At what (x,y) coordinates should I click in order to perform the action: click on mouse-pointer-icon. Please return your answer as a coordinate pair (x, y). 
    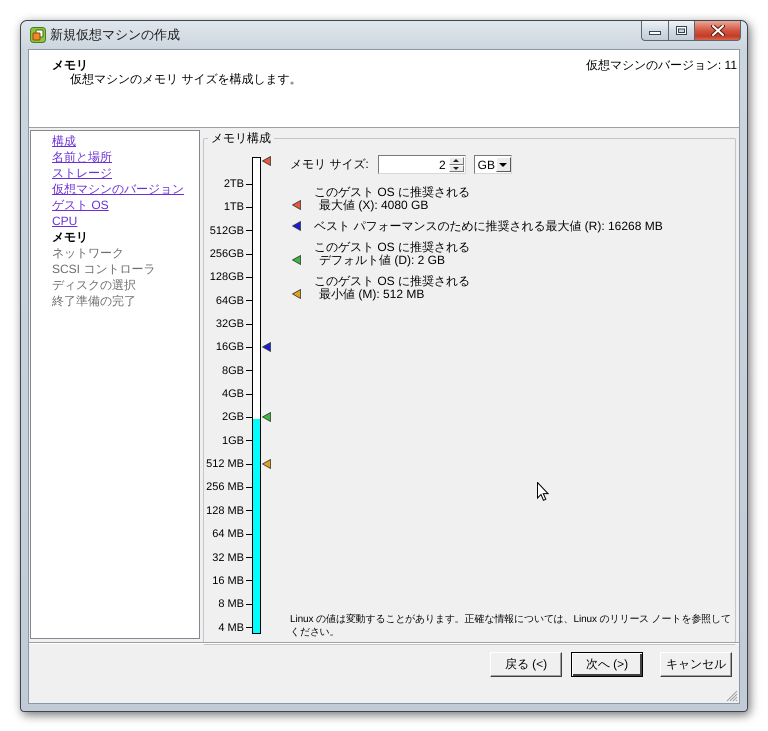
    Looking at the image, I should click on (543, 491).